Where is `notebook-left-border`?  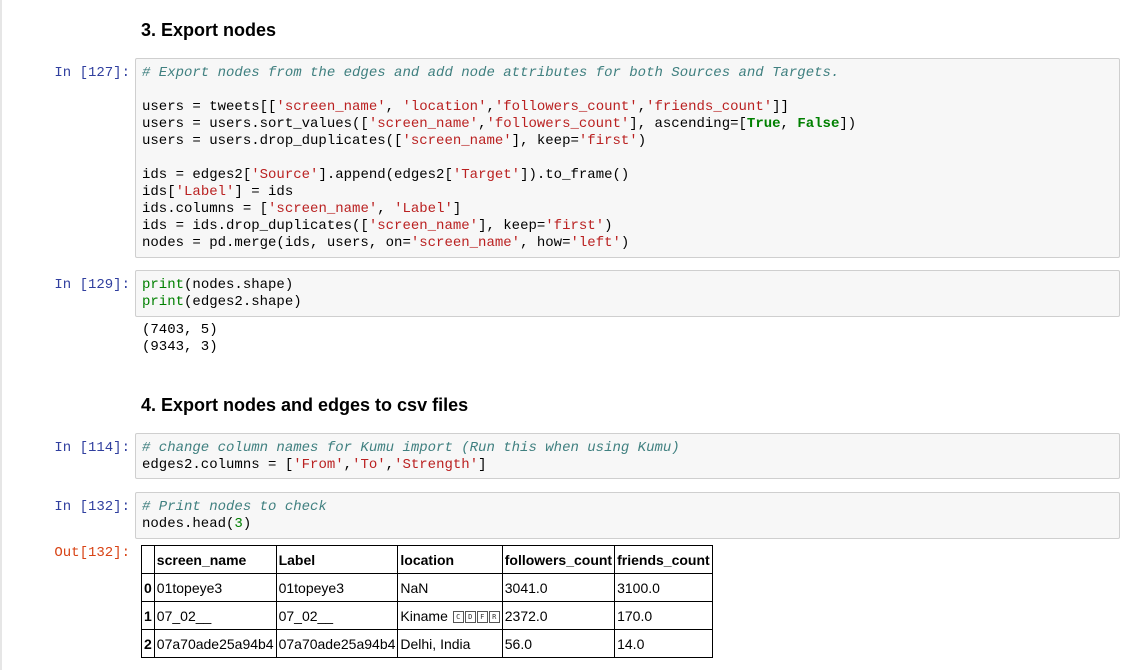
notebook-left-border is located at coordinates (1, 335).